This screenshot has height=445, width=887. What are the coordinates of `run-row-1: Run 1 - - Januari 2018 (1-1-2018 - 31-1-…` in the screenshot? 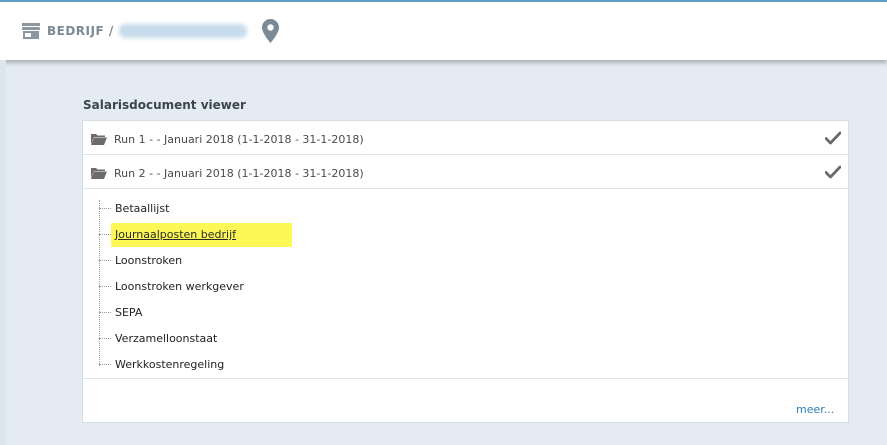 It's located at (465, 138).